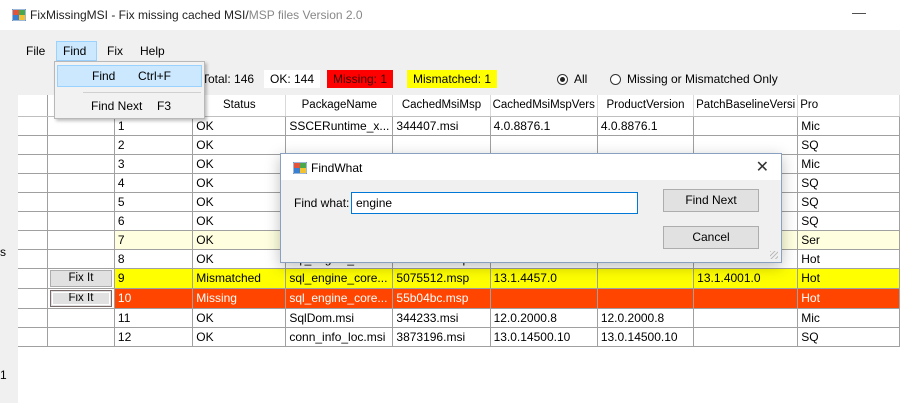 The image size is (900, 403). I want to click on col-header-patch-baseline-version: PatchBaselineVersi, so click(746, 106).